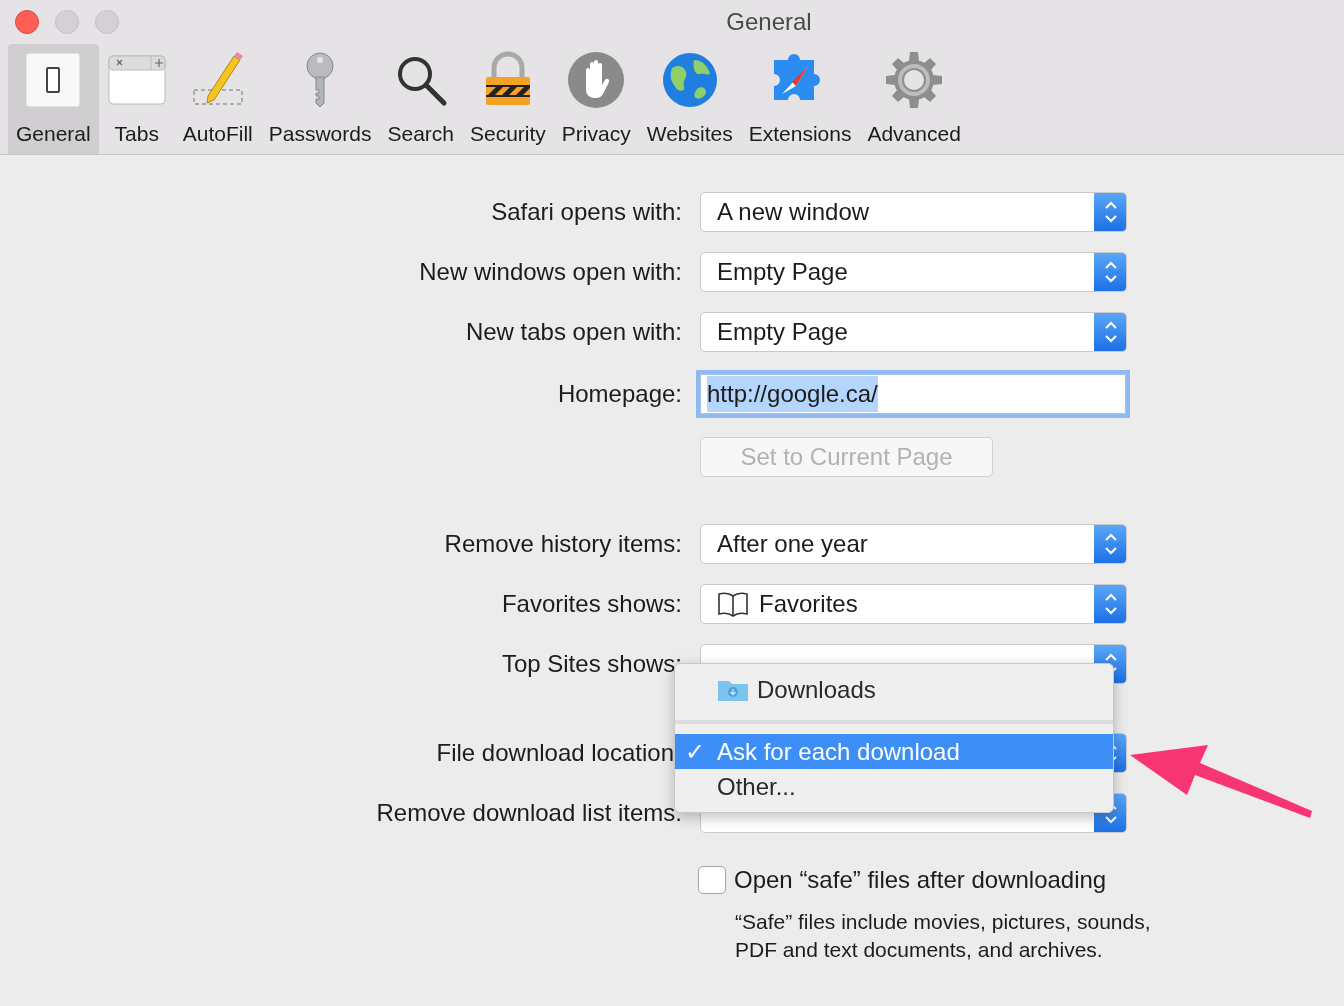  I want to click on field-label: Safari opens with:, so click(586, 211).